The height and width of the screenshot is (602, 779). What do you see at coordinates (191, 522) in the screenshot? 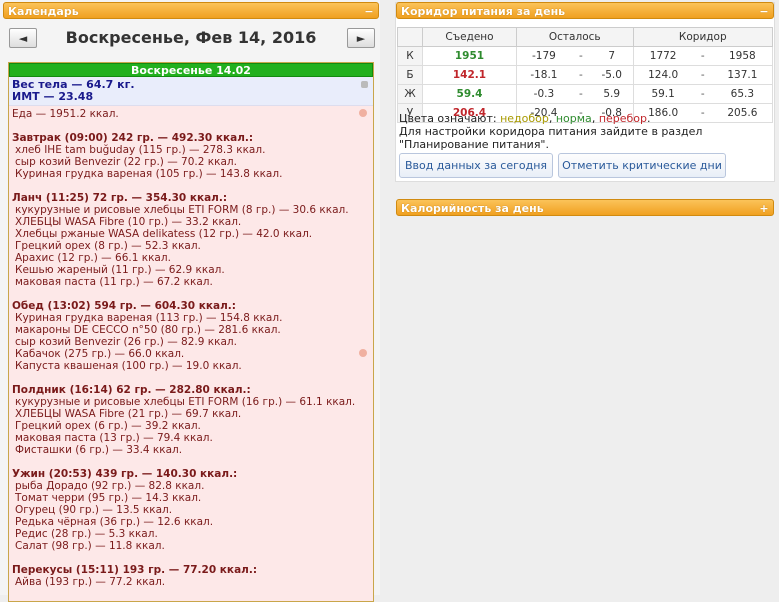
I see `meal-item: Редька чёрная (36 гр.) — 12.6 ккал.` at bounding box center [191, 522].